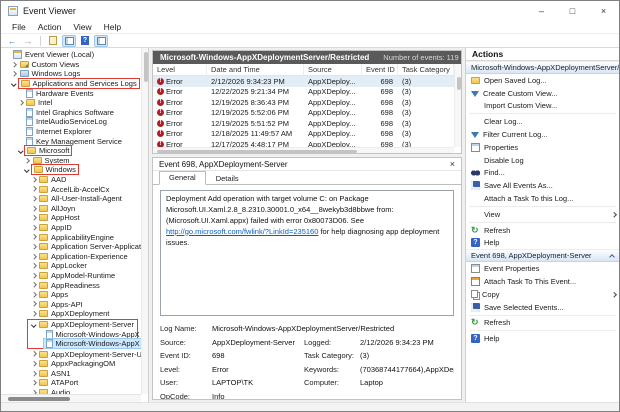  What do you see at coordinates (71, 151) in the screenshot?
I see `tree-item-microsoft: Microsoft` at bounding box center [71, 151].